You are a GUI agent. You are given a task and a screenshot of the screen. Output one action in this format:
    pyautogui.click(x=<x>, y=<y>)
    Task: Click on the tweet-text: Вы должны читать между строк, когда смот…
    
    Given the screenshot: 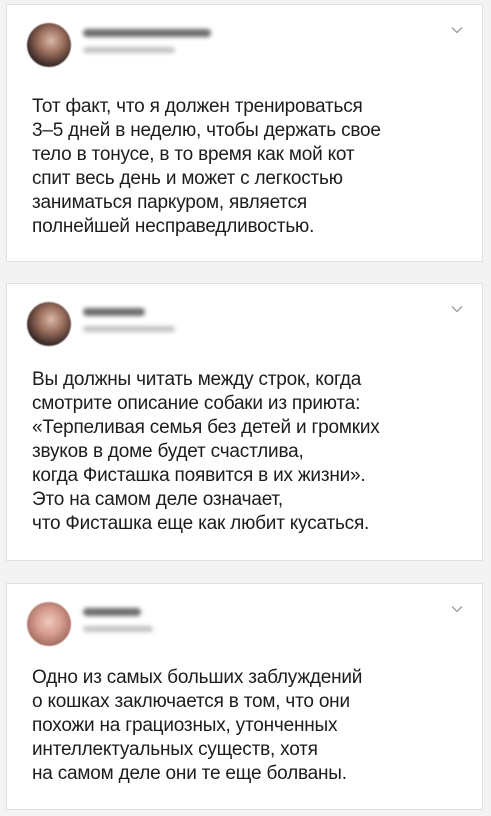 What is the action you would take?
    pyautogui.click(x=206, y=451)
    